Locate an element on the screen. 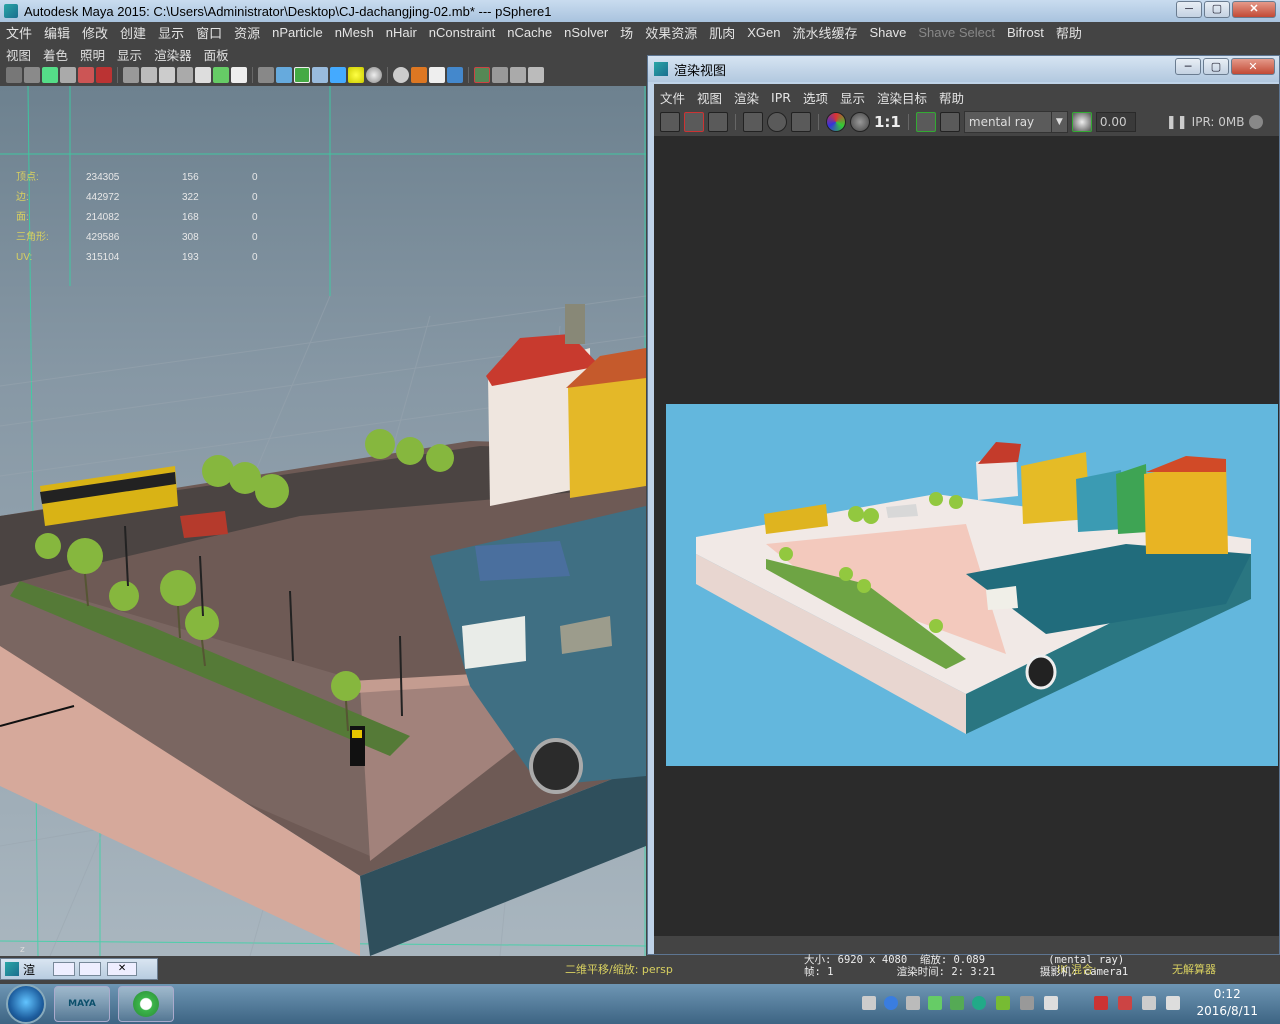 Image resolution: width=1280 pixels, height=1024 pixels. redo-render-icon is located at coordinates (670, 122).